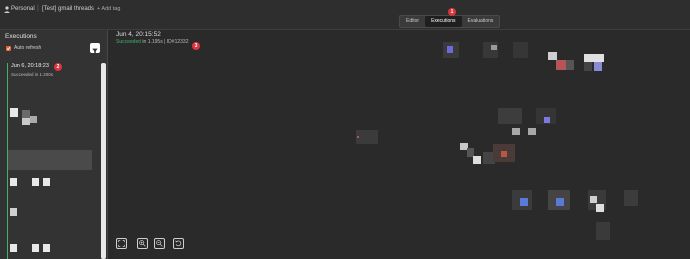  I want to click on annotation-badge-3: 3, so click(196, 46).